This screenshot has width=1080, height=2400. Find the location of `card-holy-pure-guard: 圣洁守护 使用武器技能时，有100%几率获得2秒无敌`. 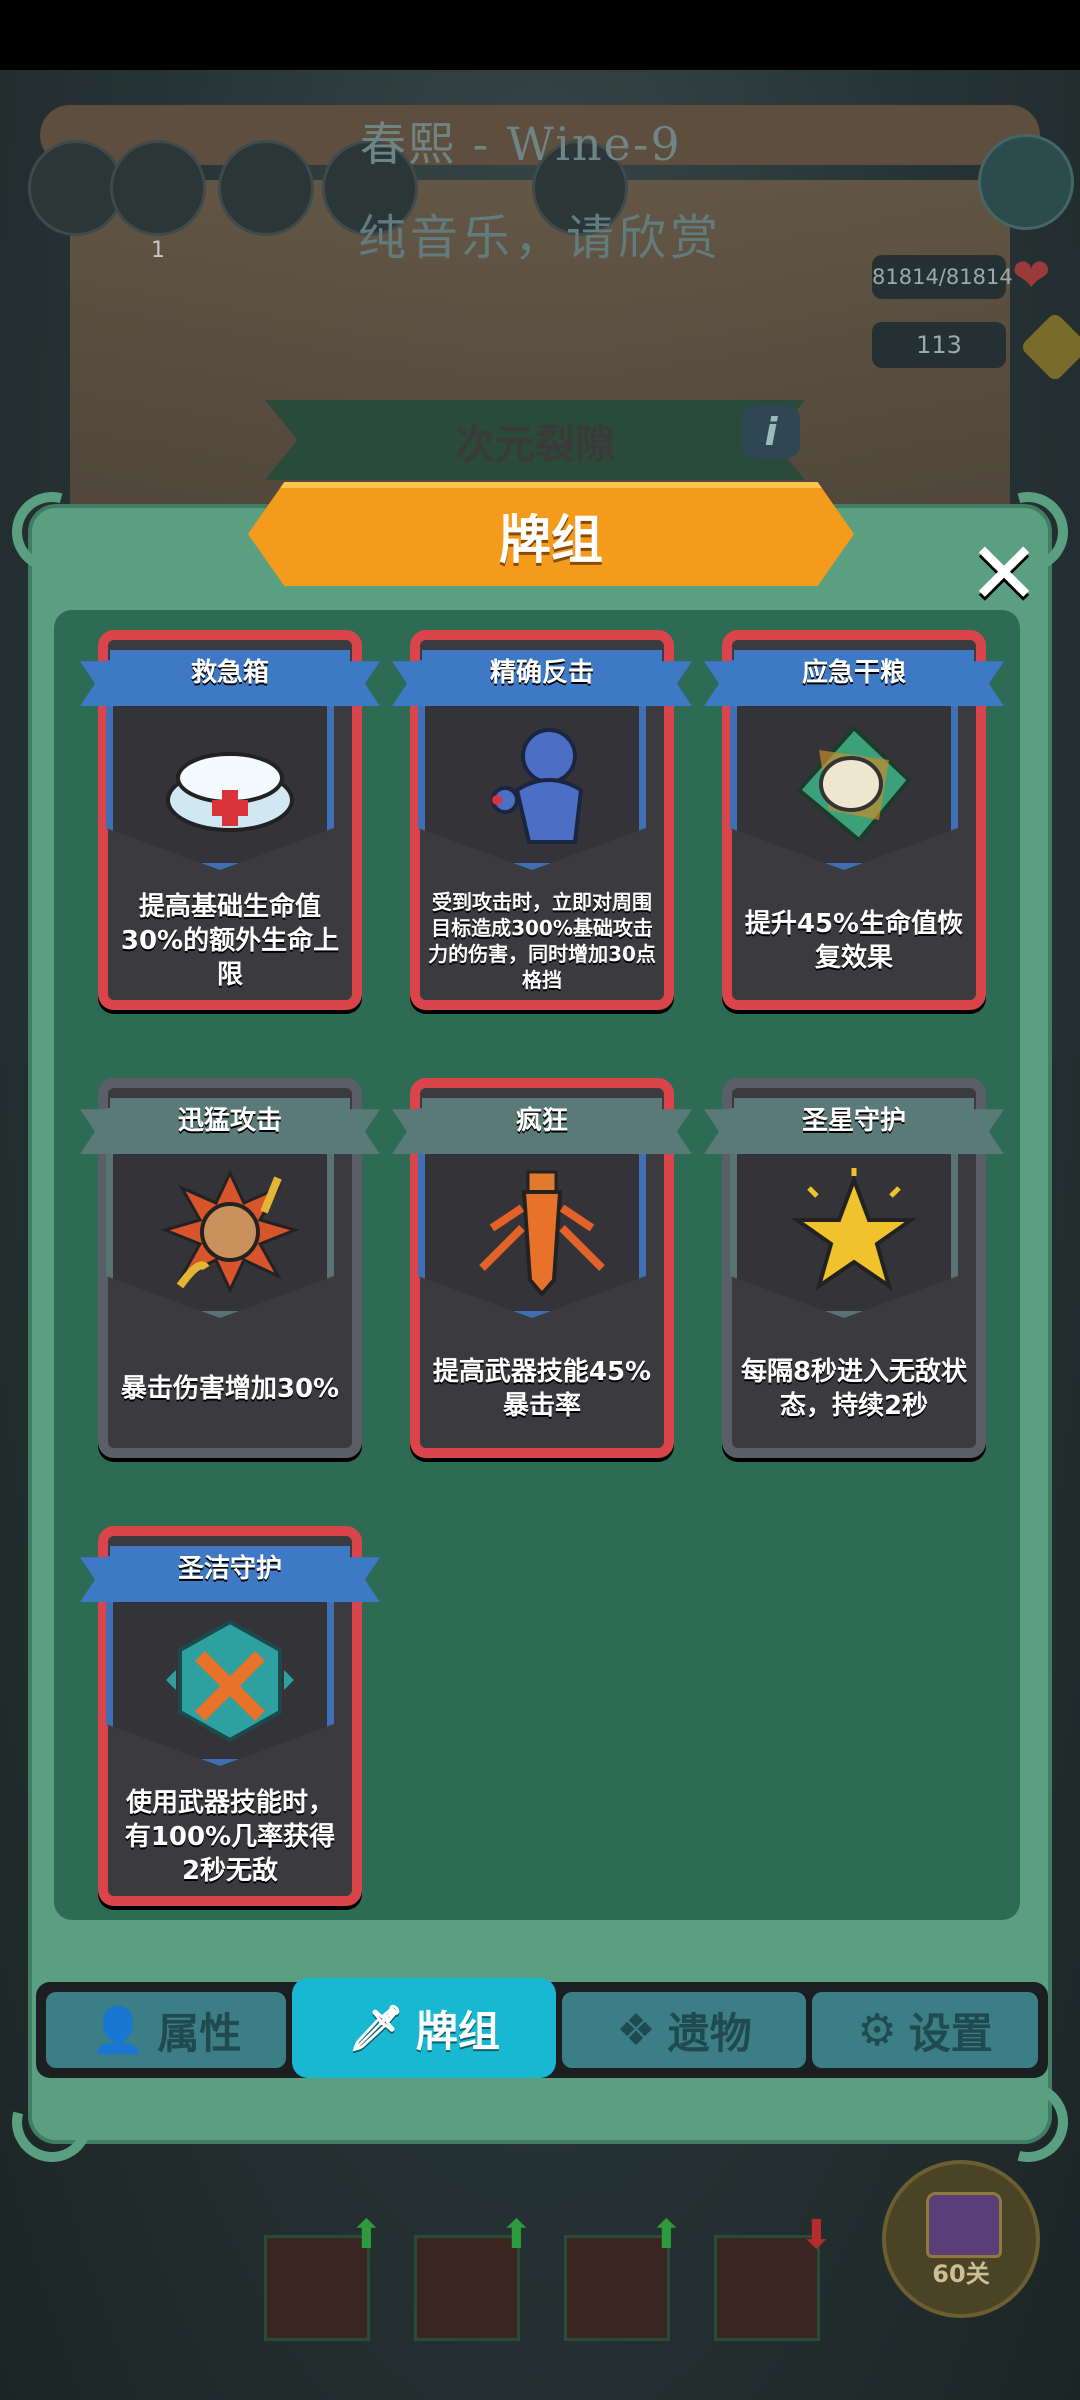

card-holy-pure-guard: 圣洁守护 使用武器技能时，有100%几率获得2秒无敌 is located at coordinates (230, 1716).